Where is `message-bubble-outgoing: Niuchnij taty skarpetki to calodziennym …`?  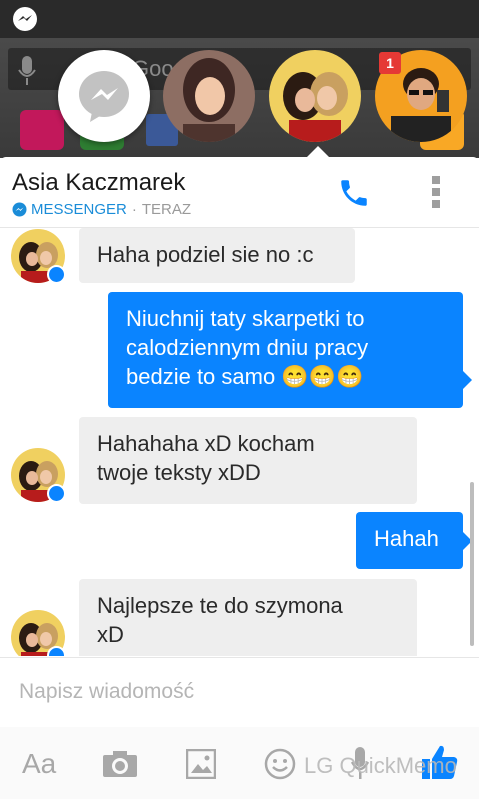 message-bubble-outgoing: Niuchnij taty skarpetki to calodziennym … is located at coordinates (285, 350).